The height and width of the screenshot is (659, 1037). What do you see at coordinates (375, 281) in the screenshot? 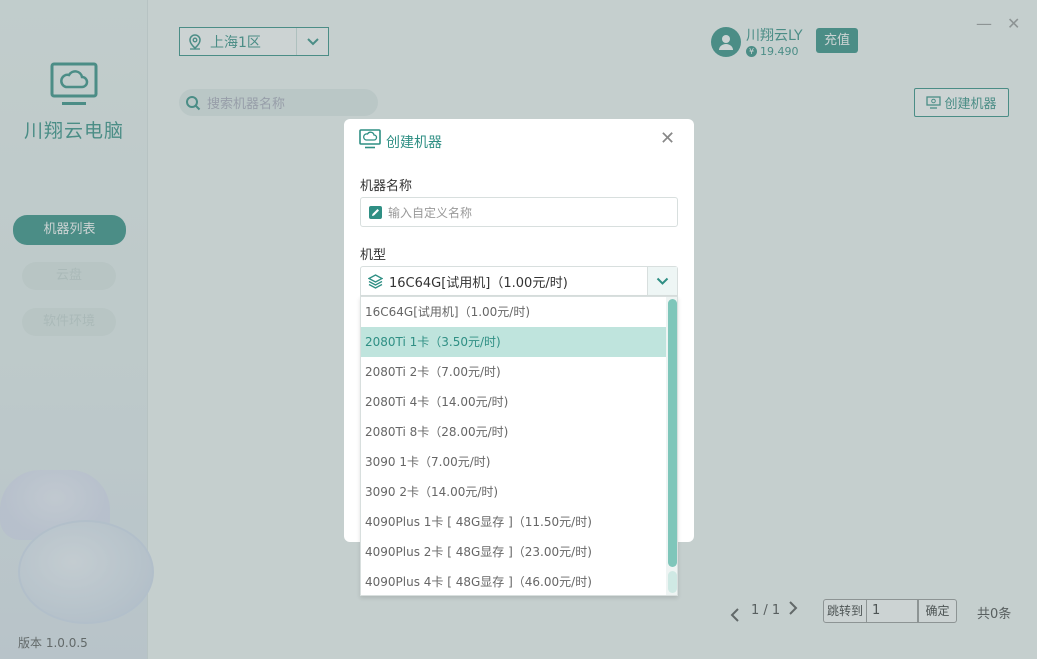
I see `layers-icon` at bounding box center [375, 281].